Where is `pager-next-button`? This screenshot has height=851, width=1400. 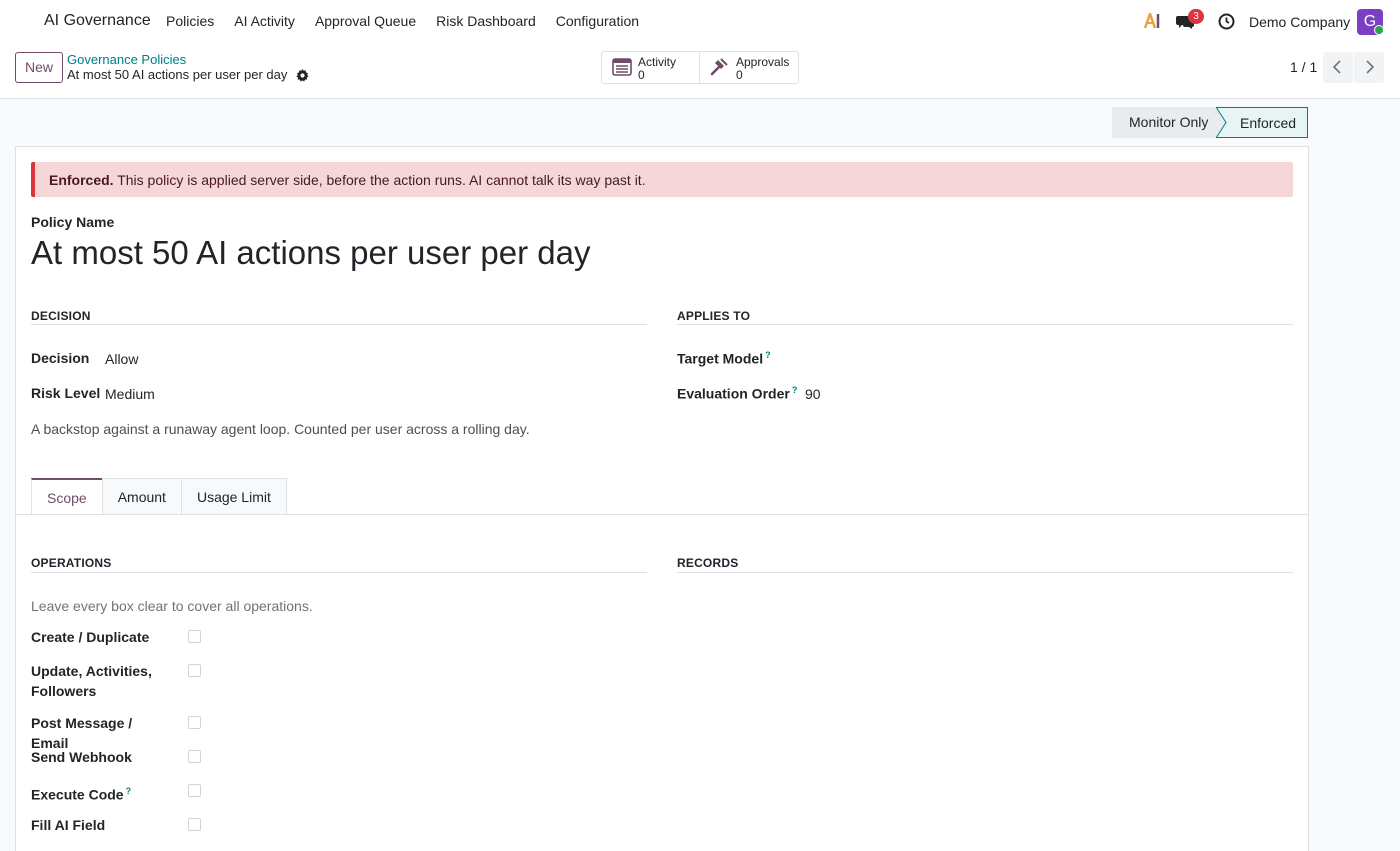
pager-next-button is located at coordinates (1369, 67).